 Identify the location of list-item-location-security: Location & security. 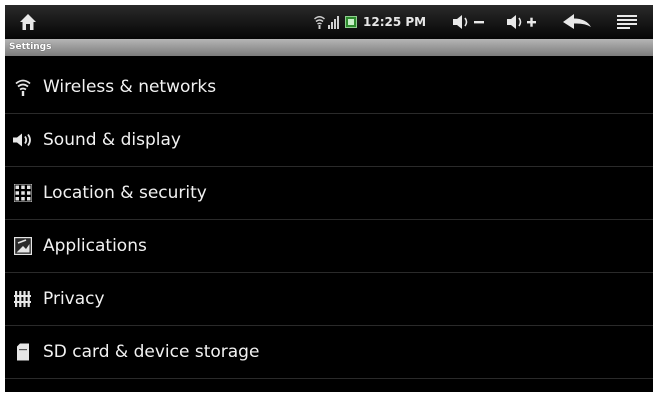
(329, 193).